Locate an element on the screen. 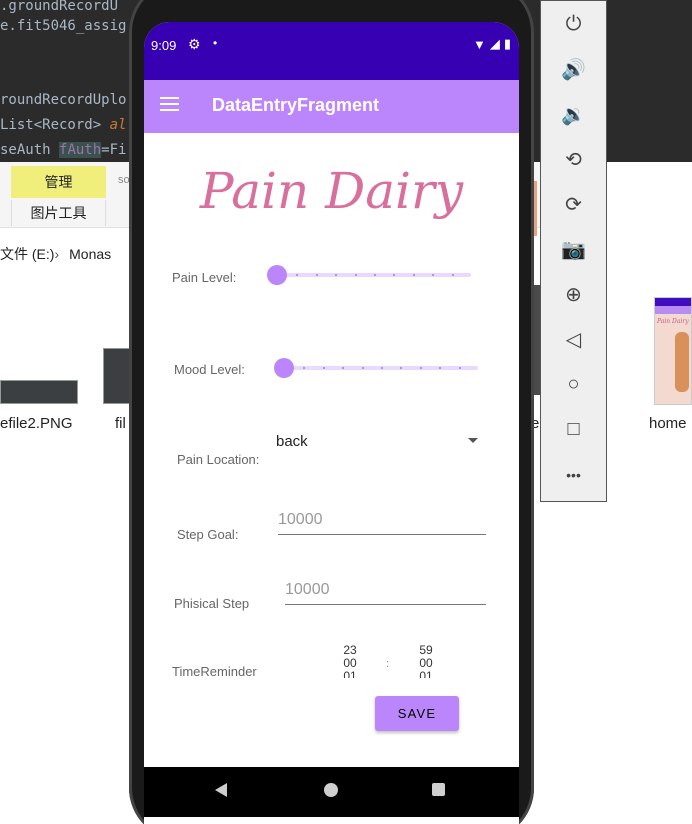  rotate-left-icon: ⟲ is located at coordinates (573, 159).